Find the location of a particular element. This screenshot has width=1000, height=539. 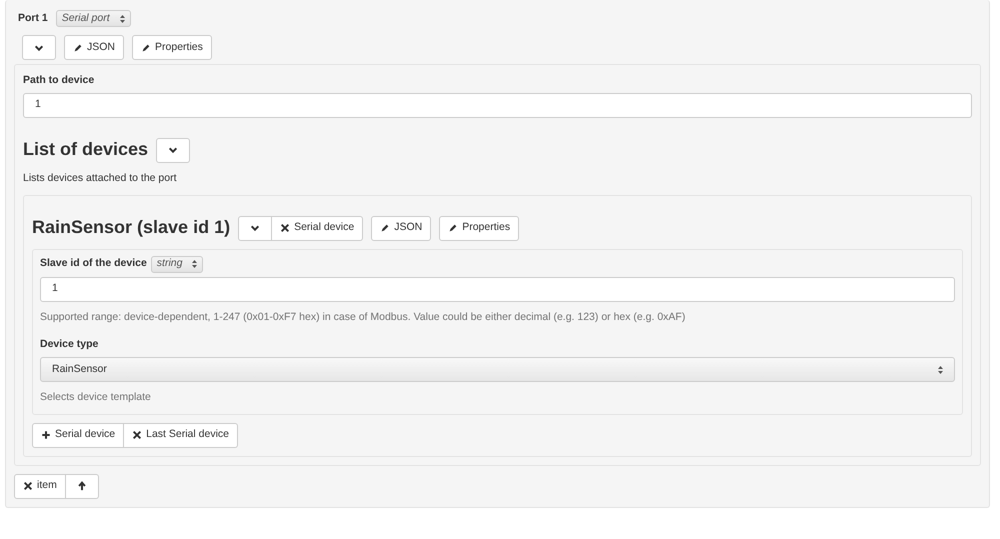

help-text: Supported range: device-dependent, 1-247 (0x01-0xF7 hex) in case of Modbus. Value could be either decimal (e.g. 123) or hex (e.g. 0xAF) is located at coordinates (363, 317).